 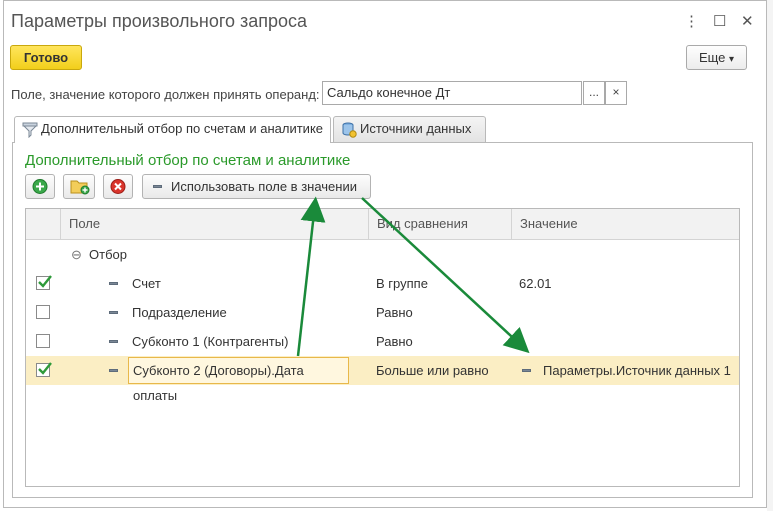 I want to click on row-value: 62.01, so click(x=535, y=283).